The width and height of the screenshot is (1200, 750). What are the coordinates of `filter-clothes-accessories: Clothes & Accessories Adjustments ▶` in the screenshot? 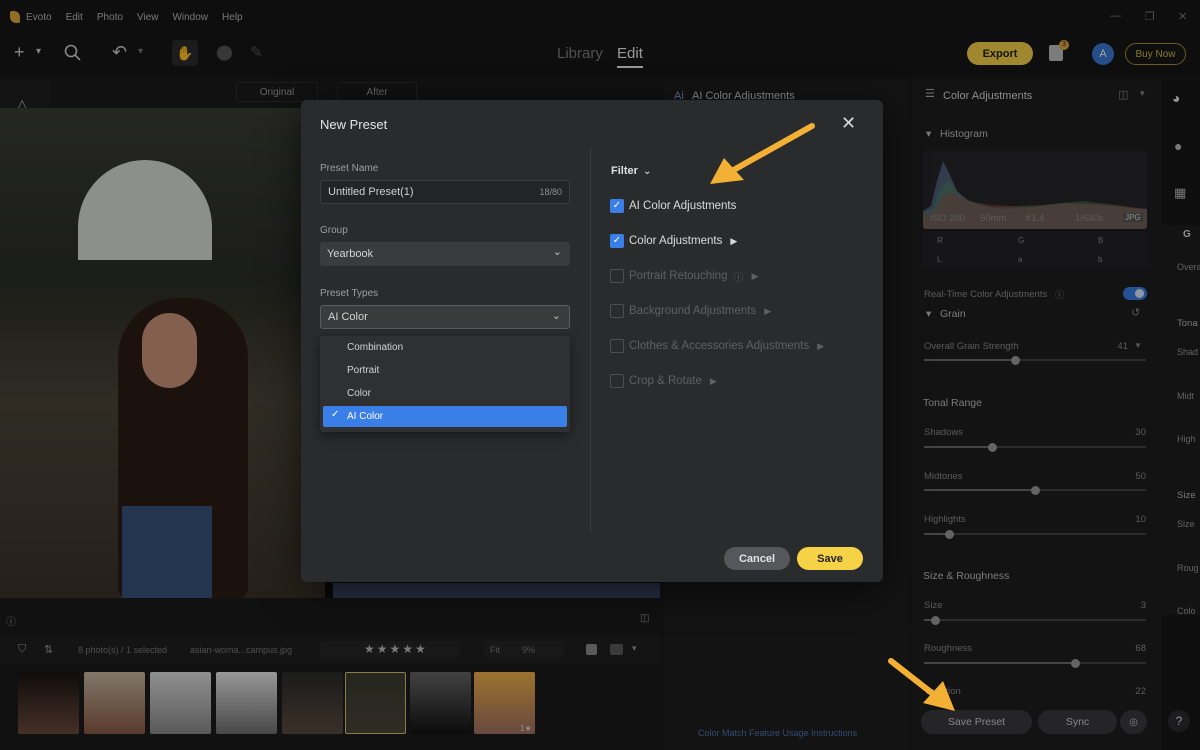 It's located at (717, 346).